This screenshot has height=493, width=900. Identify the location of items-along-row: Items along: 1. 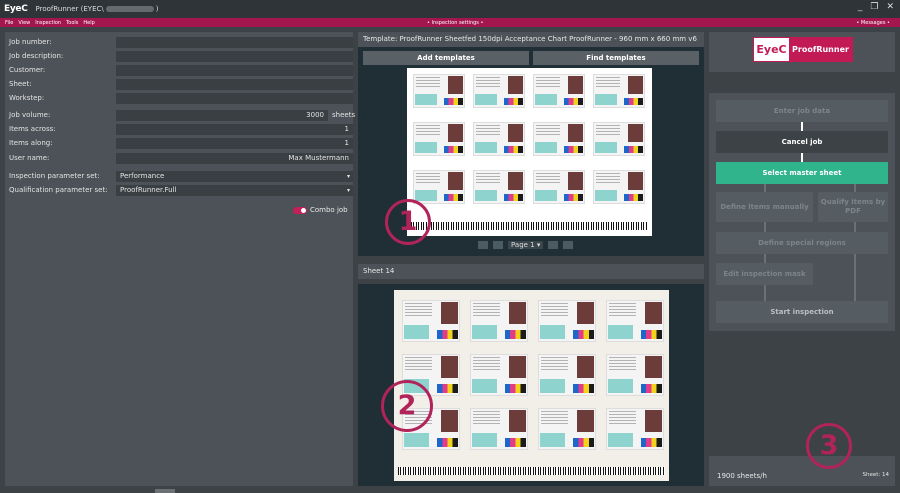
(181, 143).